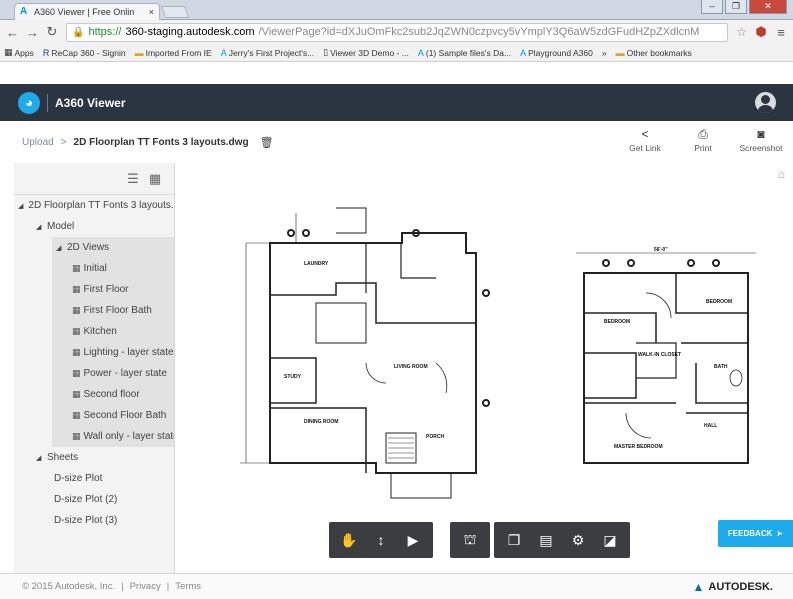  I want to click on folder-icon: ▬, so click(139, 52).